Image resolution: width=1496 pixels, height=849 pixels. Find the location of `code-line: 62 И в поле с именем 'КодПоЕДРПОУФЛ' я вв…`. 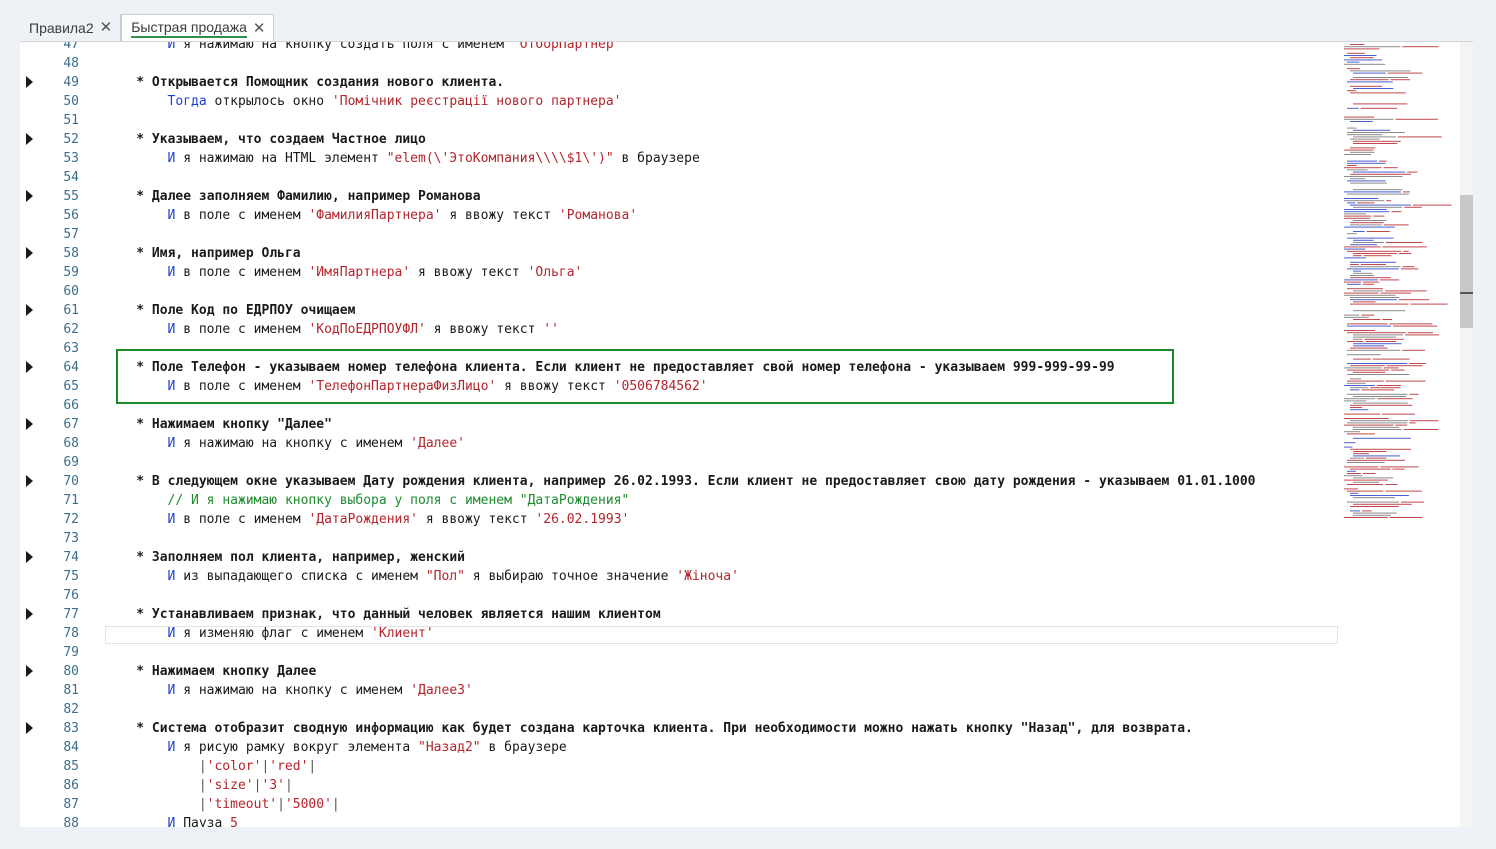

code-line: 62 И в поле с именем 'КодПоЕДРПОУФЛ' я вв… is located at coordinates (746, 329).